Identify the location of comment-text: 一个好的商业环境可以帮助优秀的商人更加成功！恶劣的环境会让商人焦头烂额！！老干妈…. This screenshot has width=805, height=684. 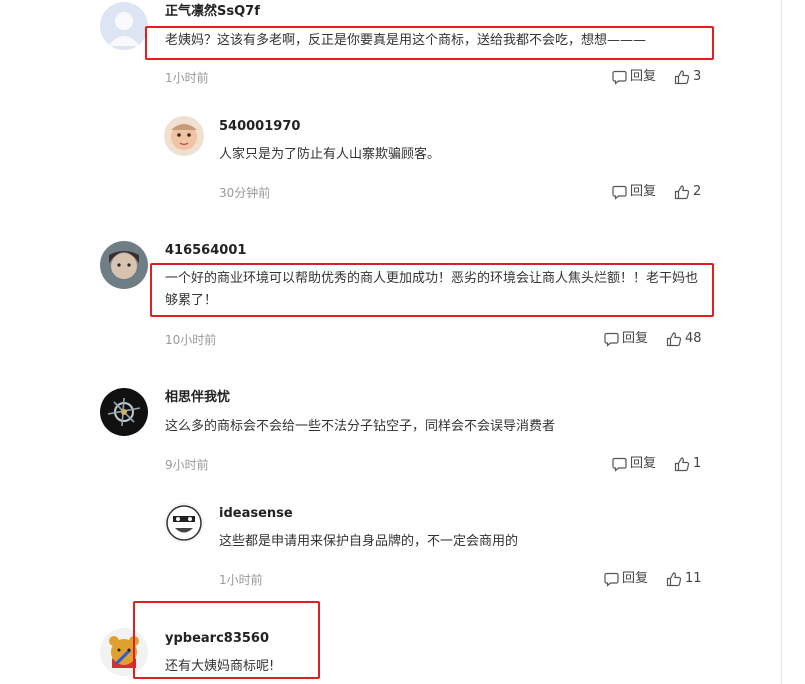
(432, 289).